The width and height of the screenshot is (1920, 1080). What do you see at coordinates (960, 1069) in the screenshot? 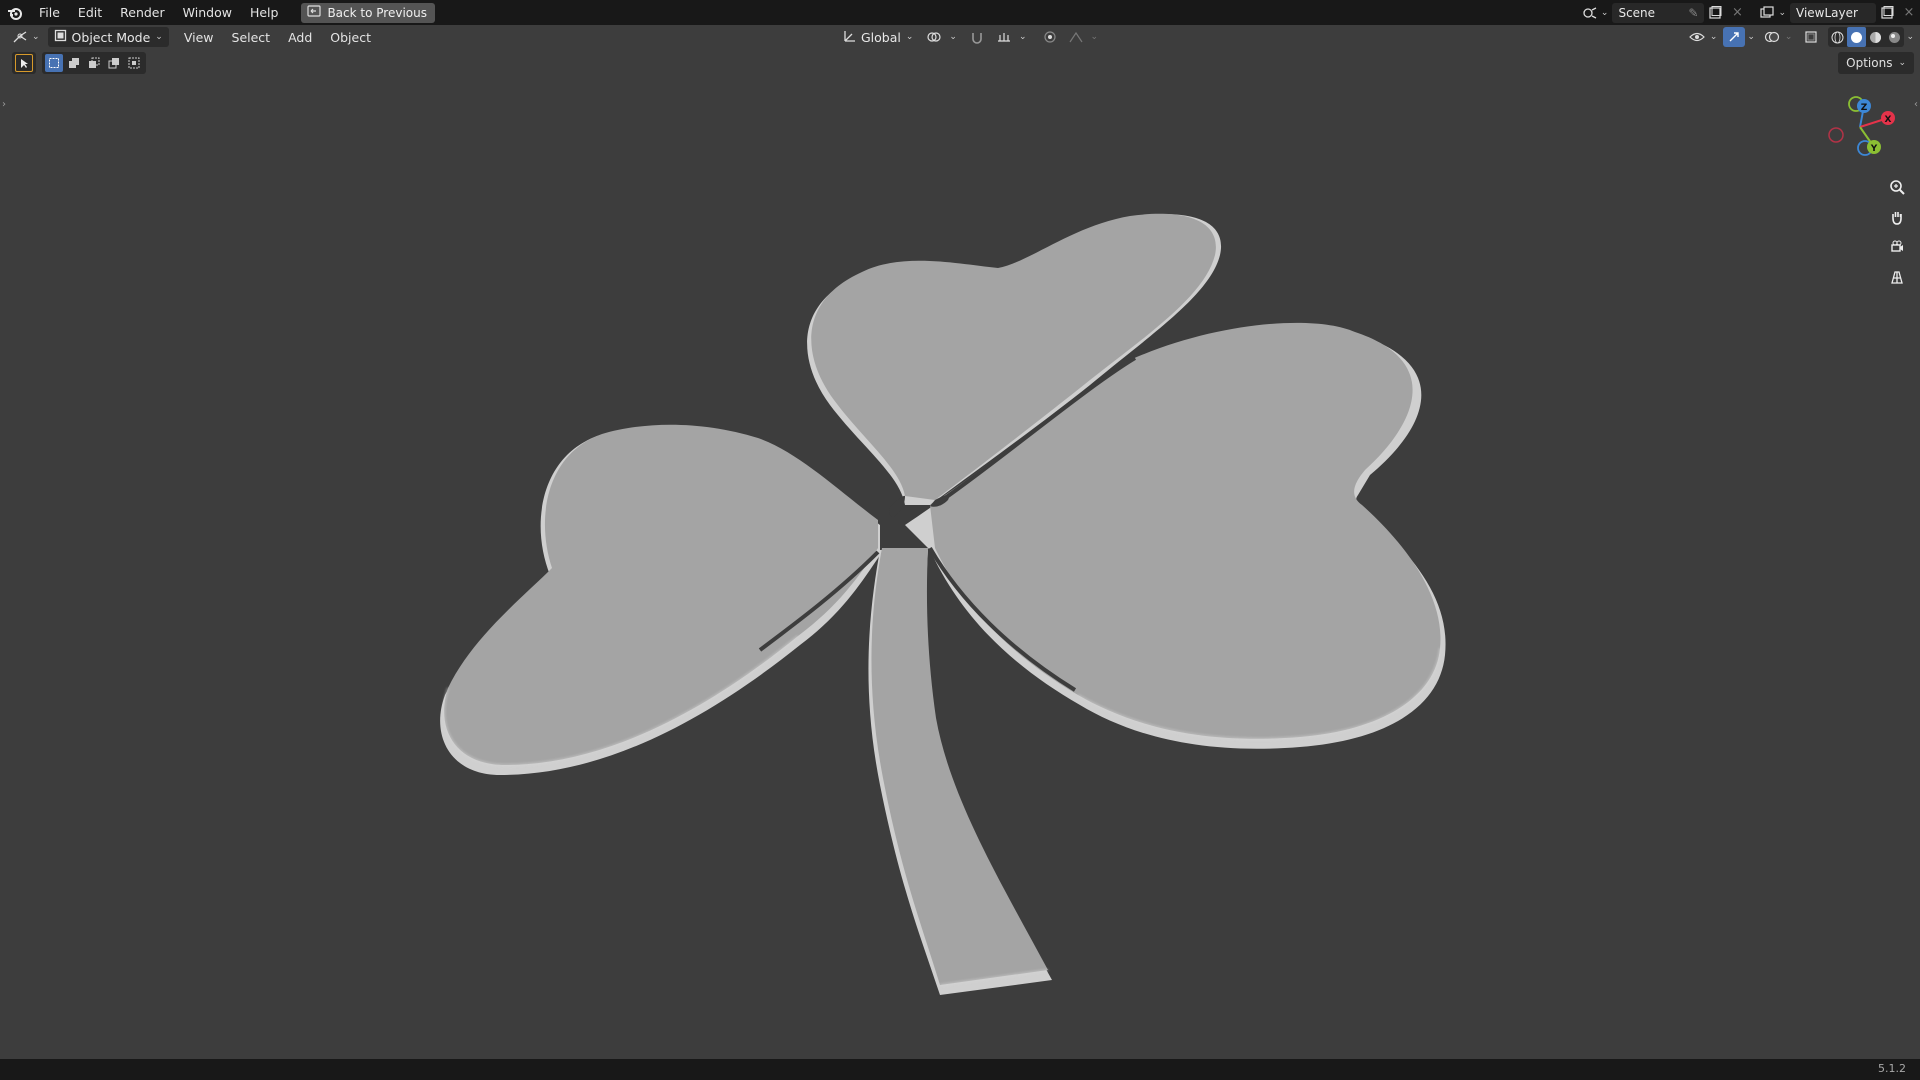
I see `status-bar: 5.1.2` at bounding box center [960, 1069].